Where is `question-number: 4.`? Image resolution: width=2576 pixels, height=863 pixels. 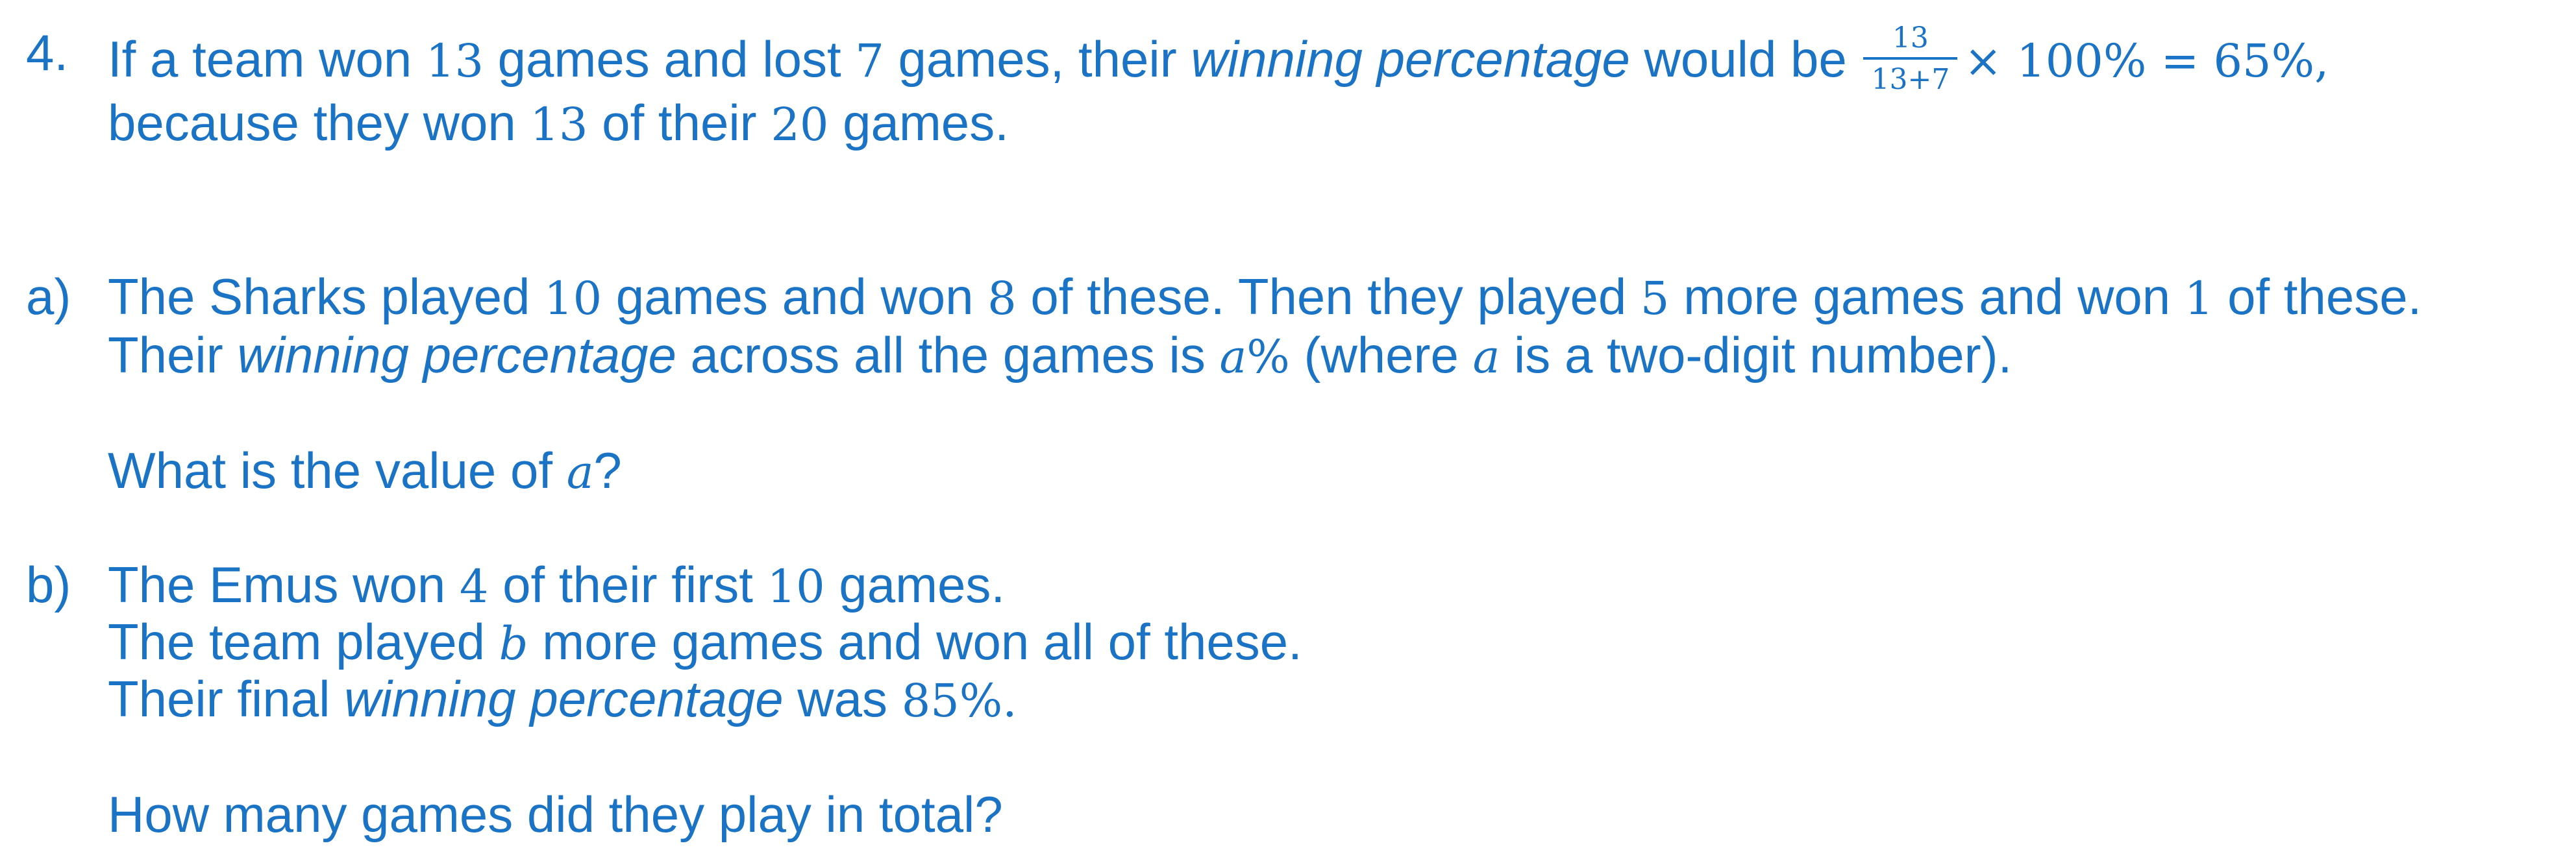
question-number: 4. is located at coordinates (47, 52).